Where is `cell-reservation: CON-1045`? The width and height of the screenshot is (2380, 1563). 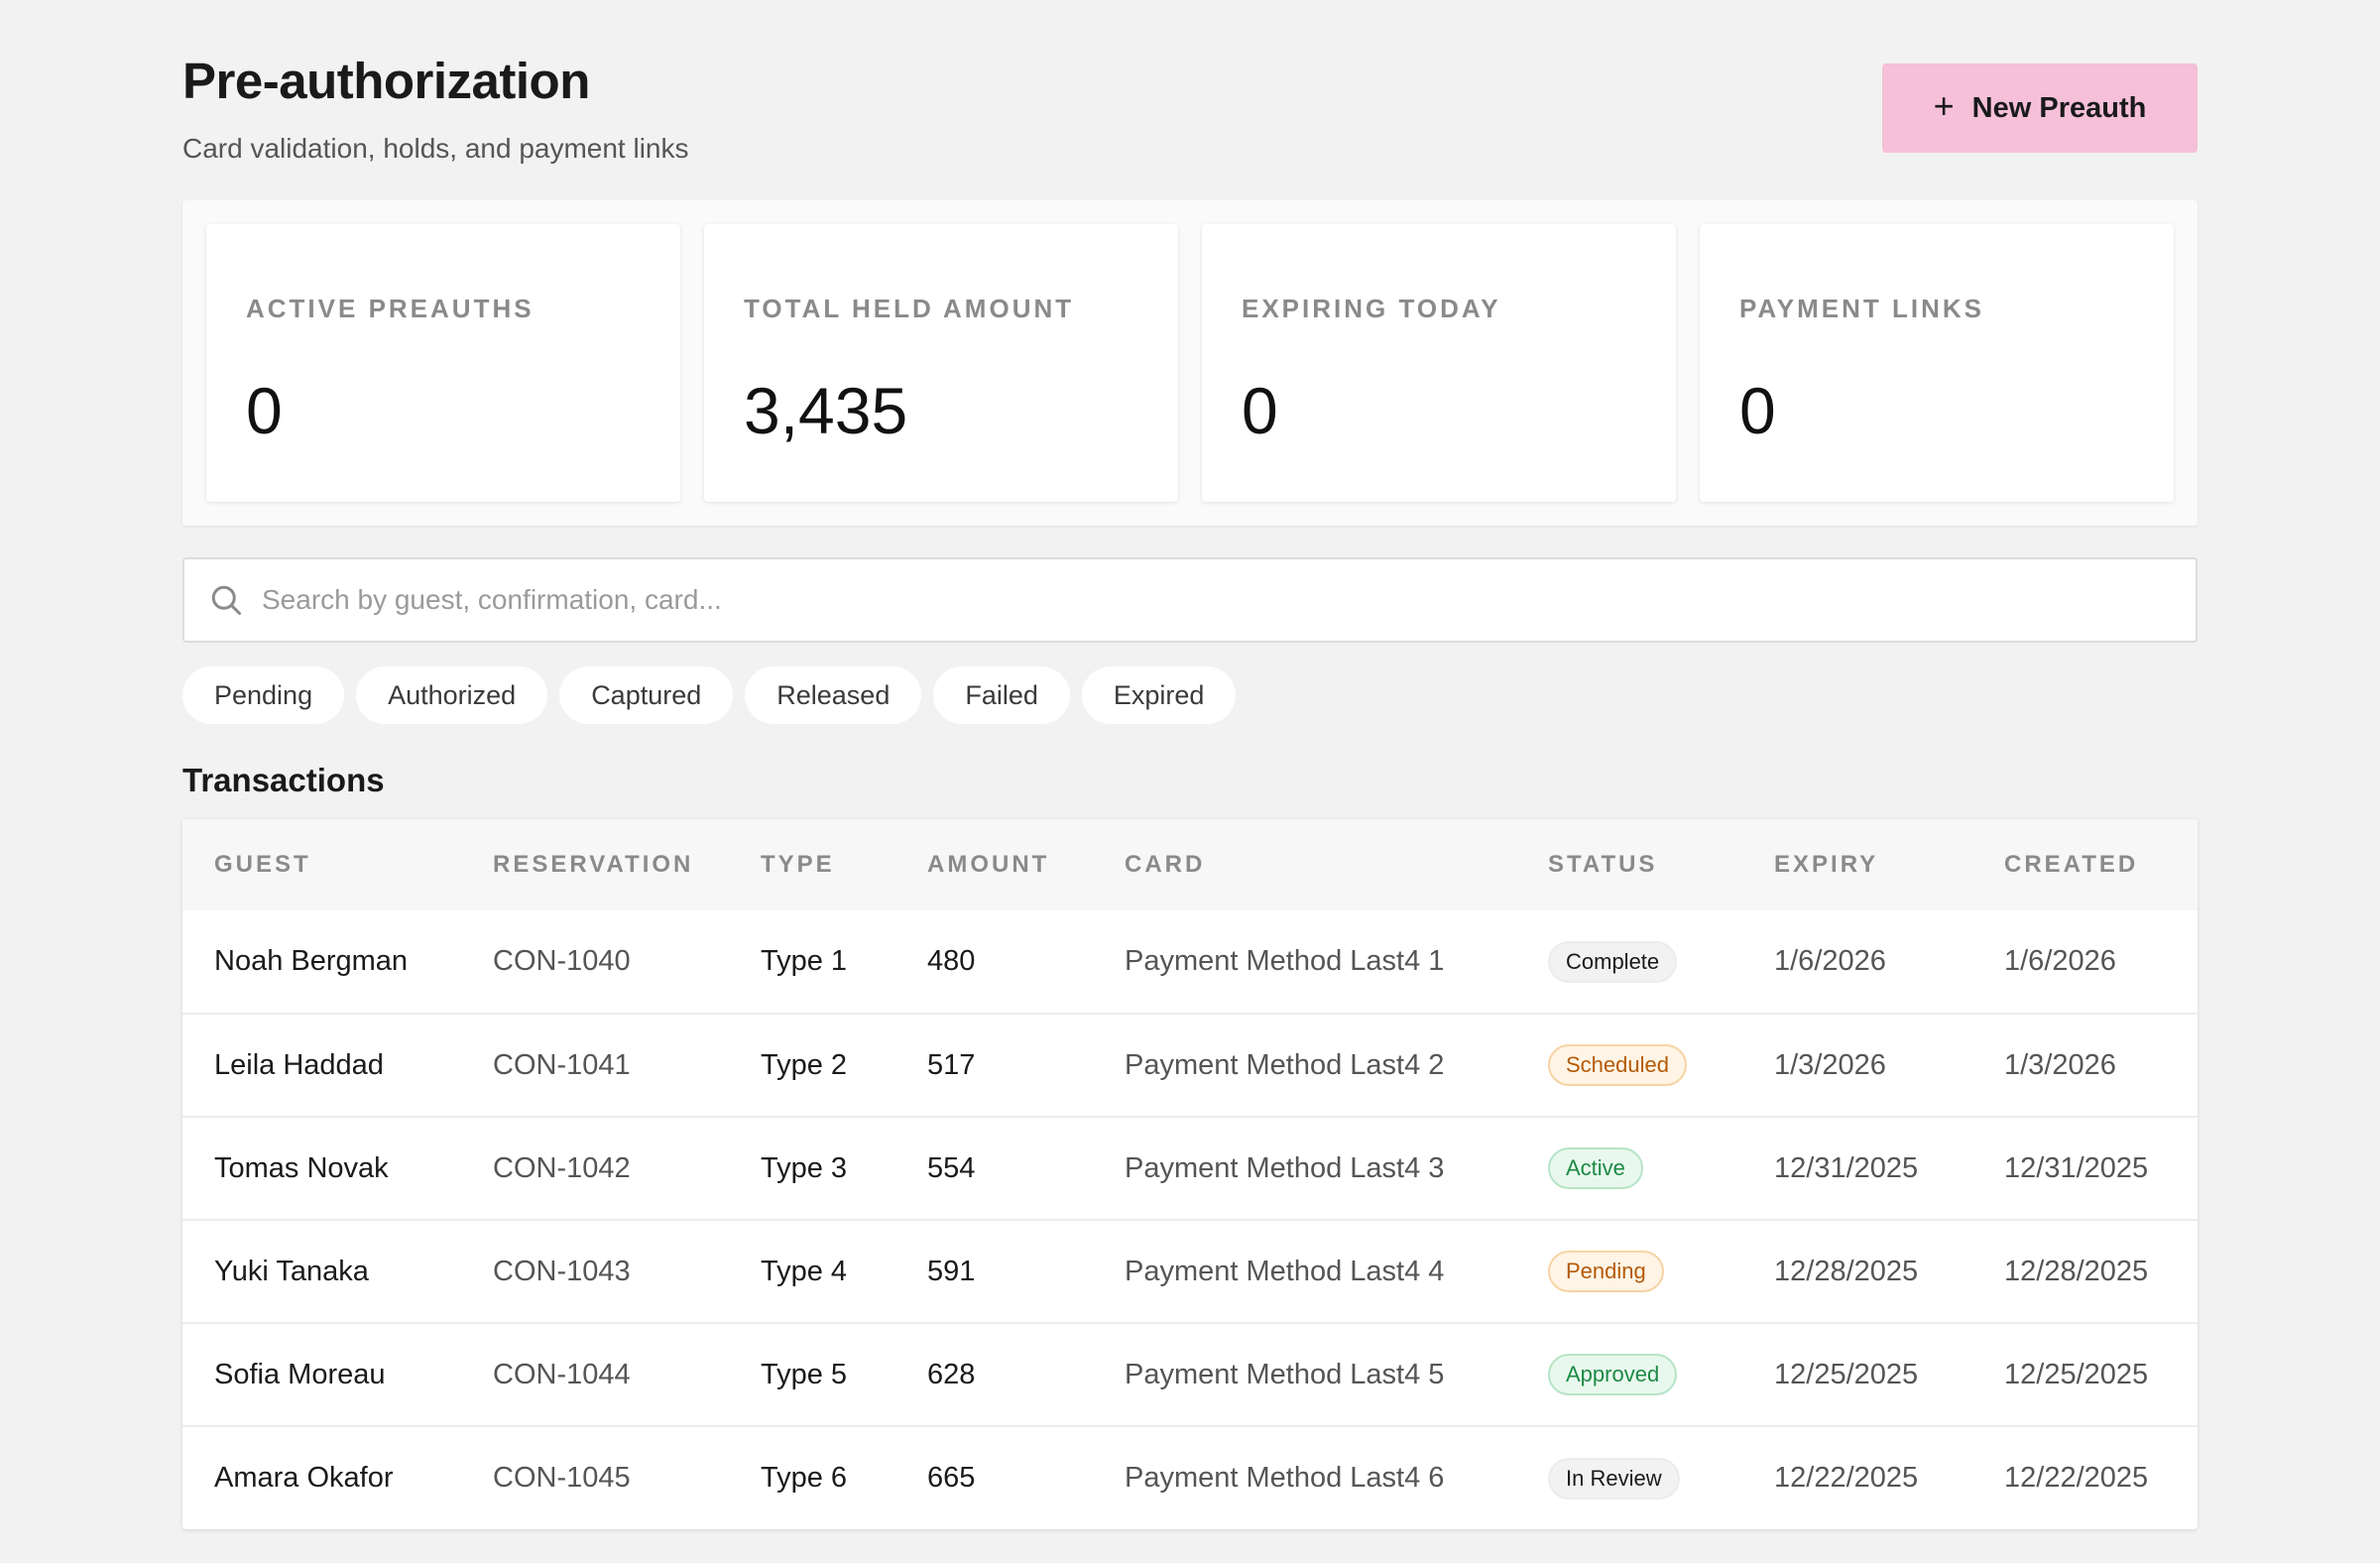
cell-reservation: CON-1045 is located at coordinates (562, 1478).